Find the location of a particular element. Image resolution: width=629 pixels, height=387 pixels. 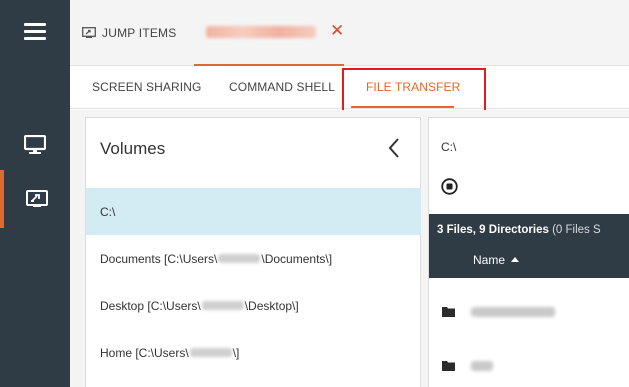

chevron-left-icon is located at coordinates (394, 148).